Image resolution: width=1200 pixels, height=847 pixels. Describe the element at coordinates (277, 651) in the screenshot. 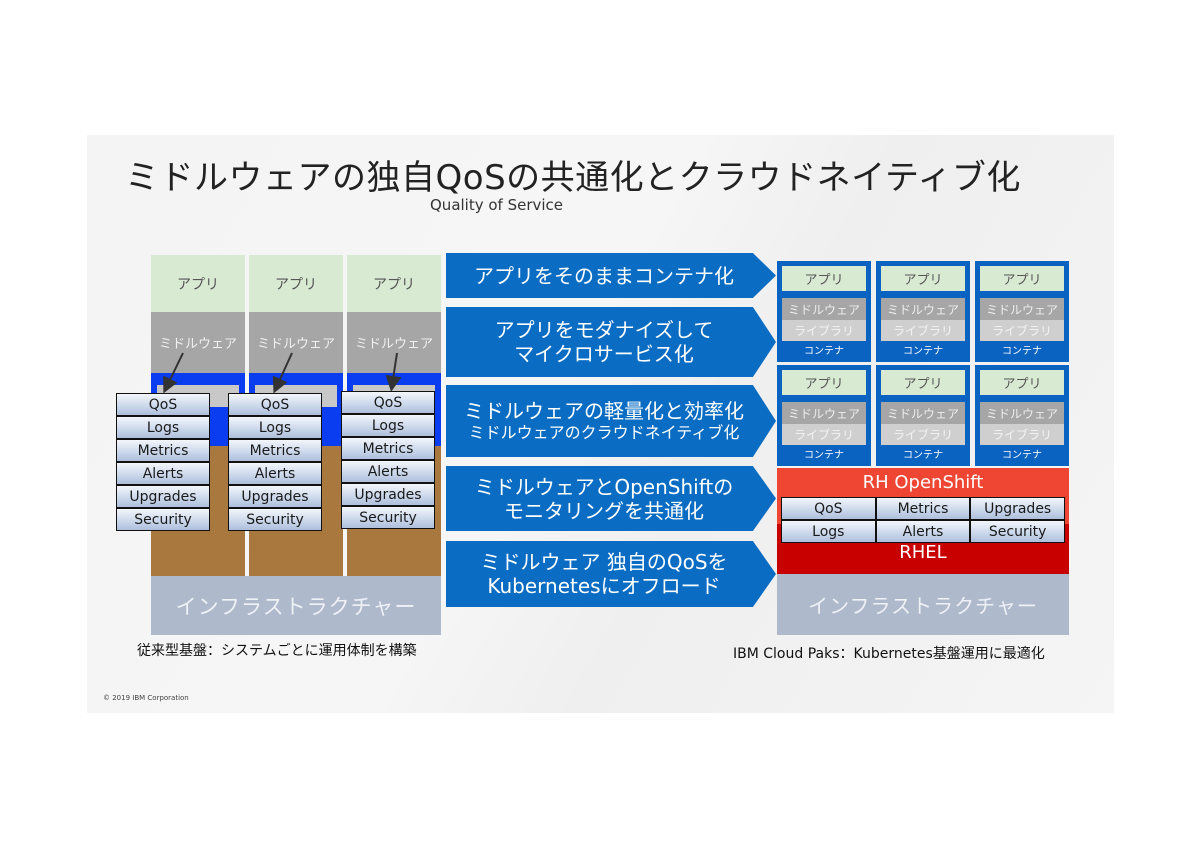

I see `left-caption: 従来型基盤：システムごとに運用体制を構築` at that location.